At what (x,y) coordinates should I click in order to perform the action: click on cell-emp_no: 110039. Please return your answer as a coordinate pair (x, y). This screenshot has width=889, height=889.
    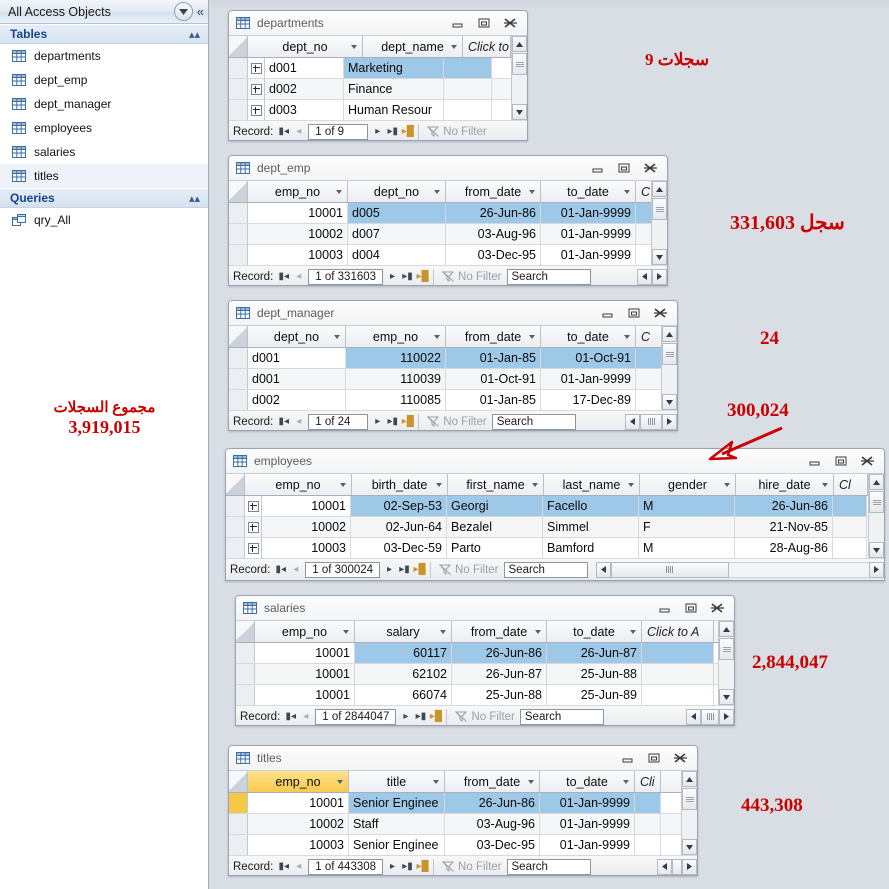
    Looking at the image, I should click on (396, 379).